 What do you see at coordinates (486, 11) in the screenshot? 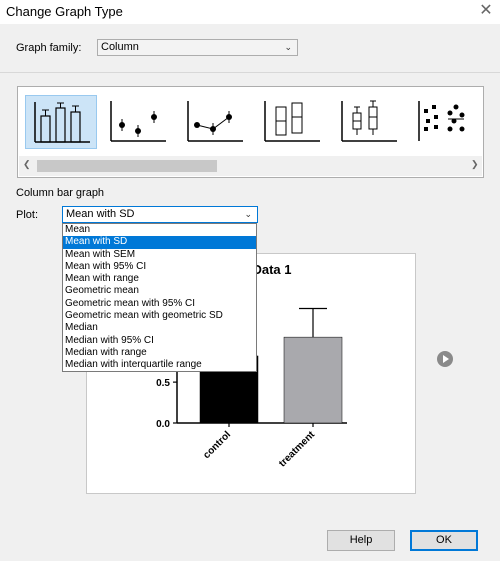
I see `close-icon: ✕` at bounding box center [486, 11].